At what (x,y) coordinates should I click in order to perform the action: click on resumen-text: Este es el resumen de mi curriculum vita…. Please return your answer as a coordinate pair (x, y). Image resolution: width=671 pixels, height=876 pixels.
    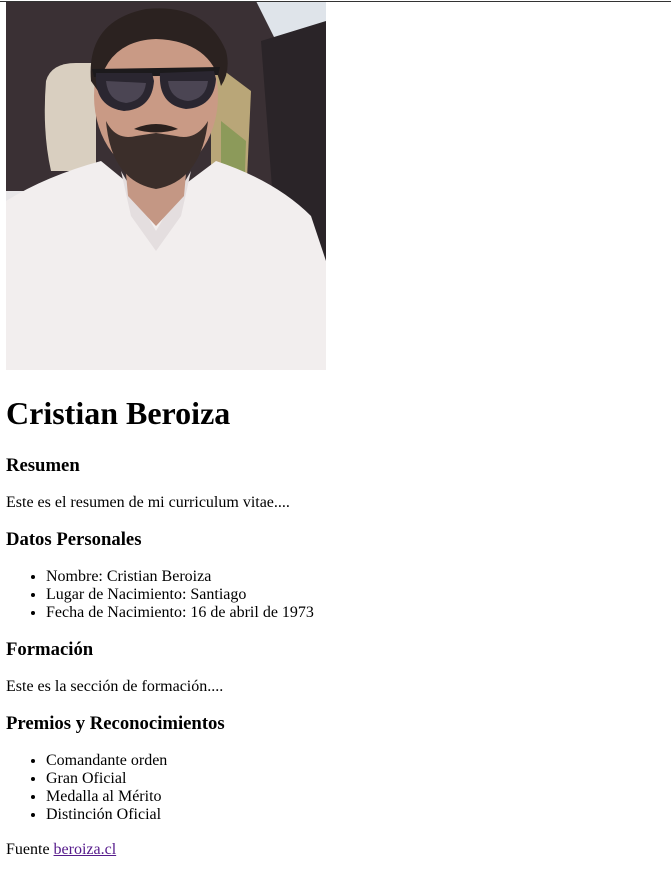
    Looking at the image, I should click on (148, 502).